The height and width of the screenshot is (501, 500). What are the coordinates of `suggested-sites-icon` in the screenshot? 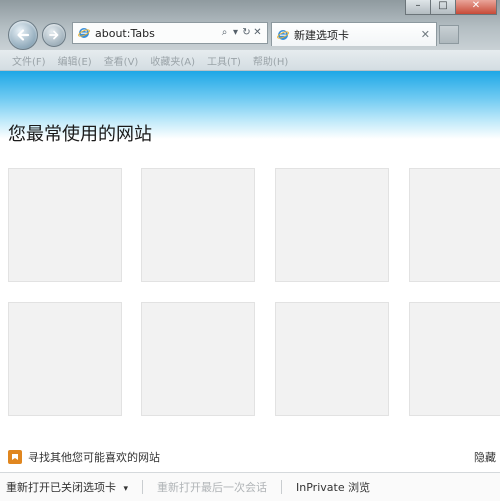 It's located at (15, 457).